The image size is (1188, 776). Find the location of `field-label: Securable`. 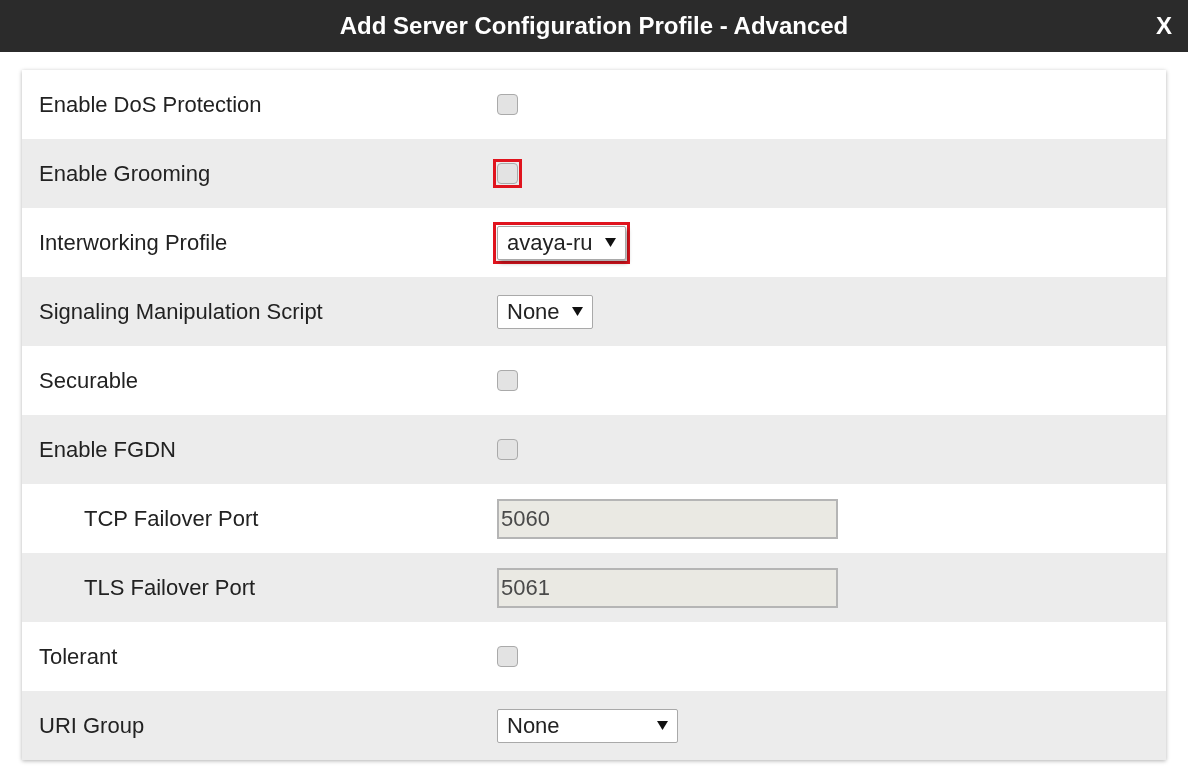

field-label: Securable is located at coordinates (89, 381).